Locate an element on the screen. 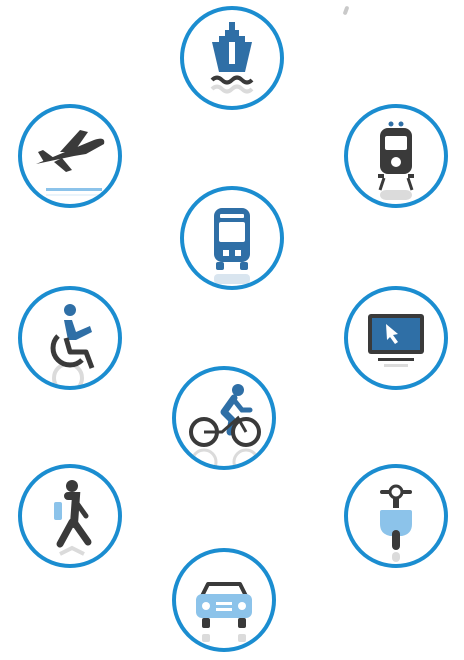  monitor-cursor-icon is located at coordinates (396, 340).